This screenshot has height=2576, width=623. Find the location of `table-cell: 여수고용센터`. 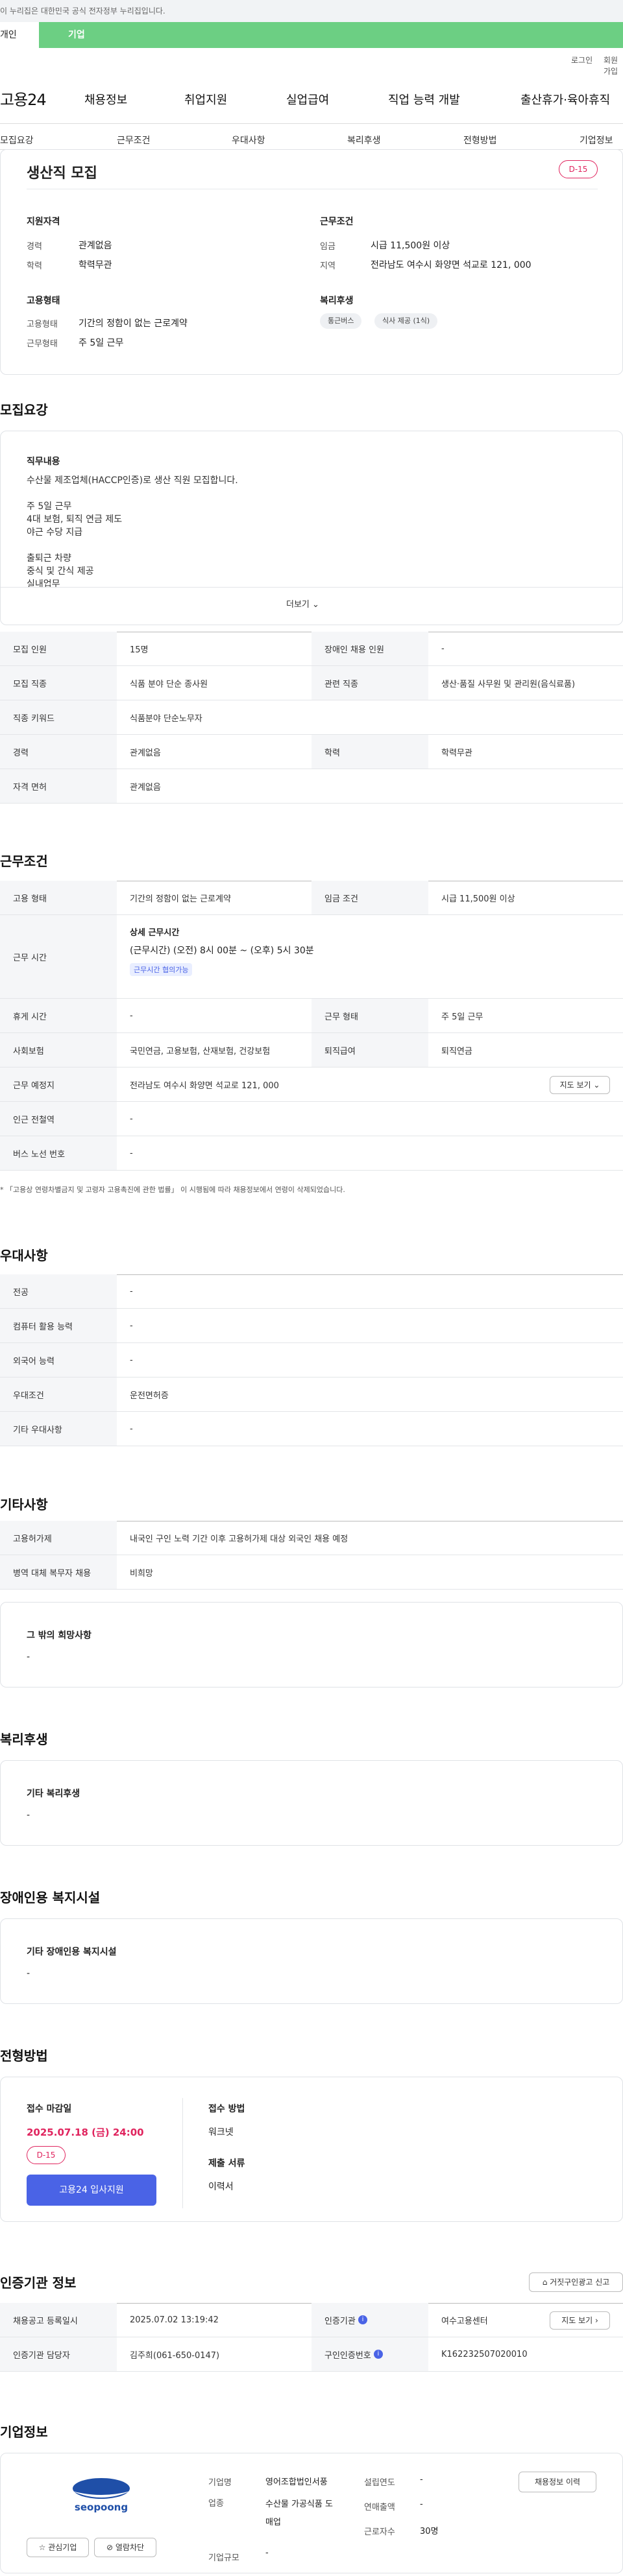

table-cell: 여수고용센터 is located at coordinates (464, 2321).